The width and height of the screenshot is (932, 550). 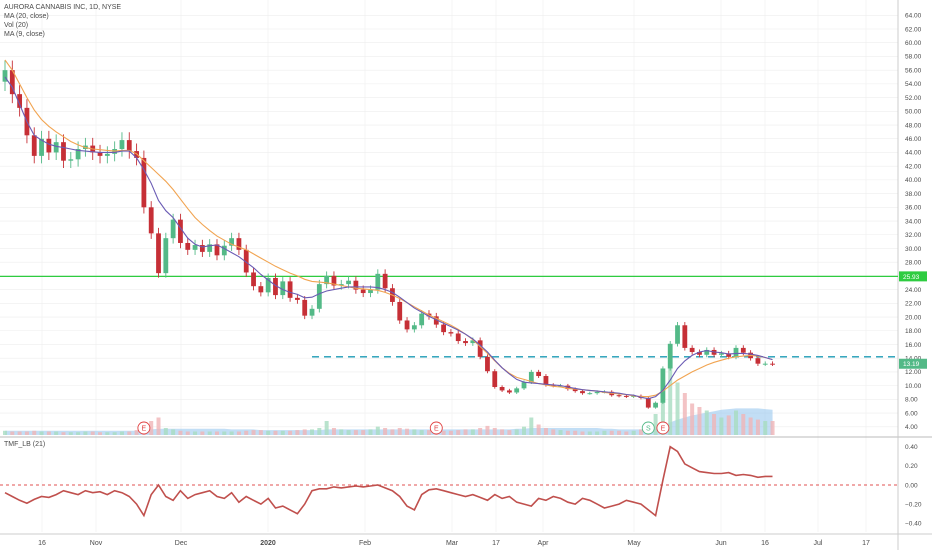 I want to click on tmf-tick-label: 0.20, so click(x=911, y=466).